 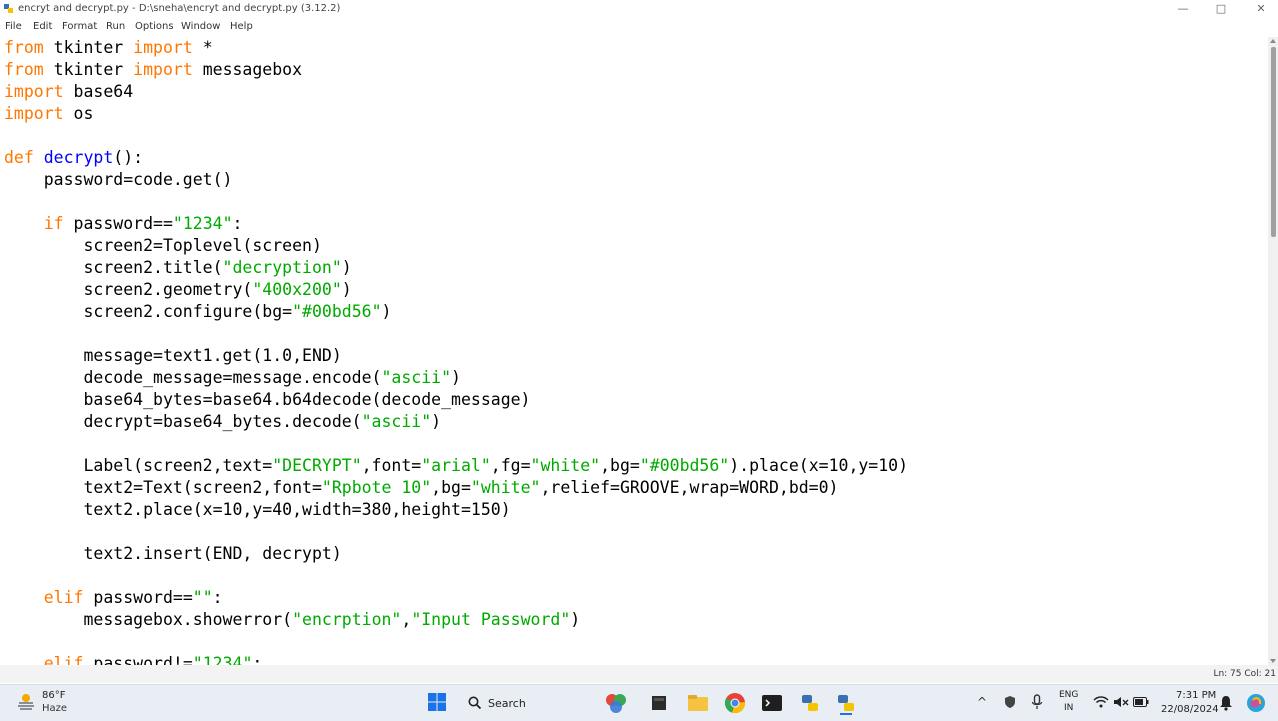 I want to click on clock-date: 22/08/2024, so click(x=1190, y=709).